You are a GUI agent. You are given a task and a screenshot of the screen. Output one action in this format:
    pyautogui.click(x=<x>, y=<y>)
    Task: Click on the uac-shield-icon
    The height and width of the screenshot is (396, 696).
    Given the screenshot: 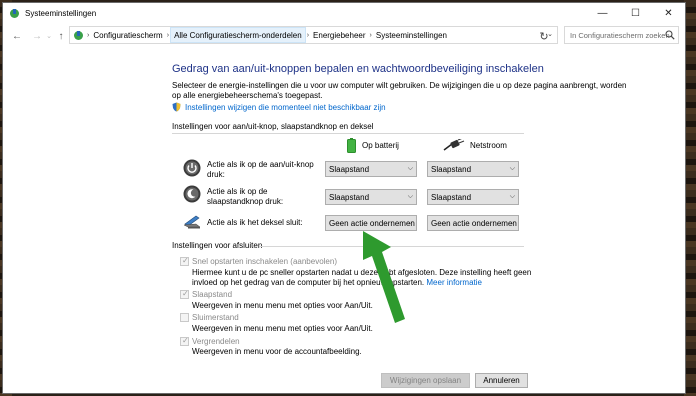 What is the action you would take?
    pyautogui.click(x=176, y=107)
    